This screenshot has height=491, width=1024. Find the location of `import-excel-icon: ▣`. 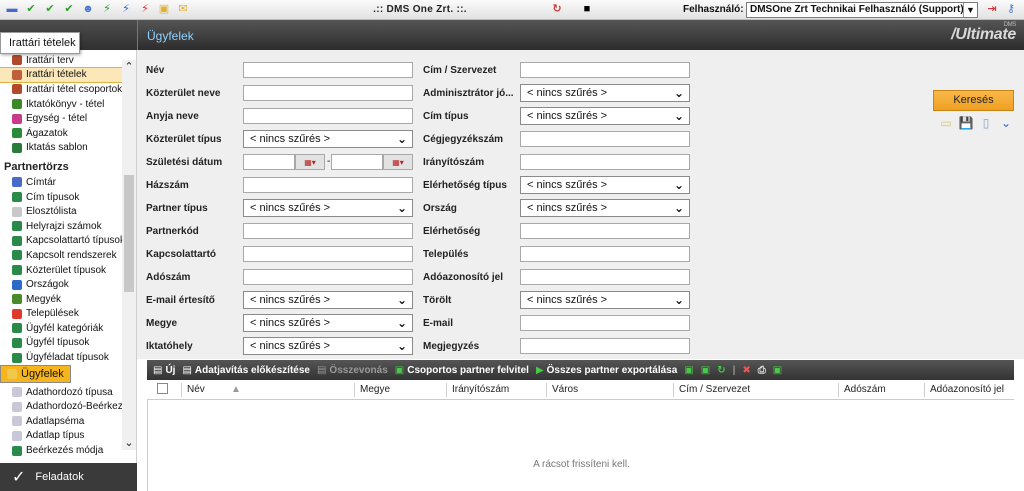

import-excel-icon: ▣ is located at coordinates (705, 370).